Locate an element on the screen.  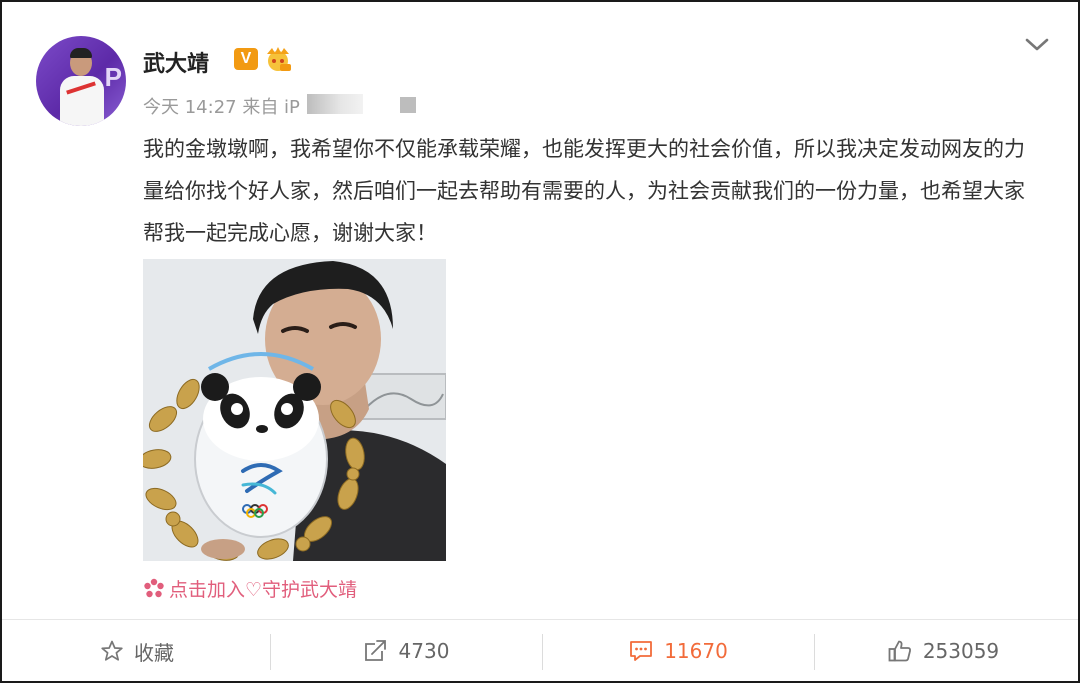
like-count: 253059 is located at coordinates (961, 651).